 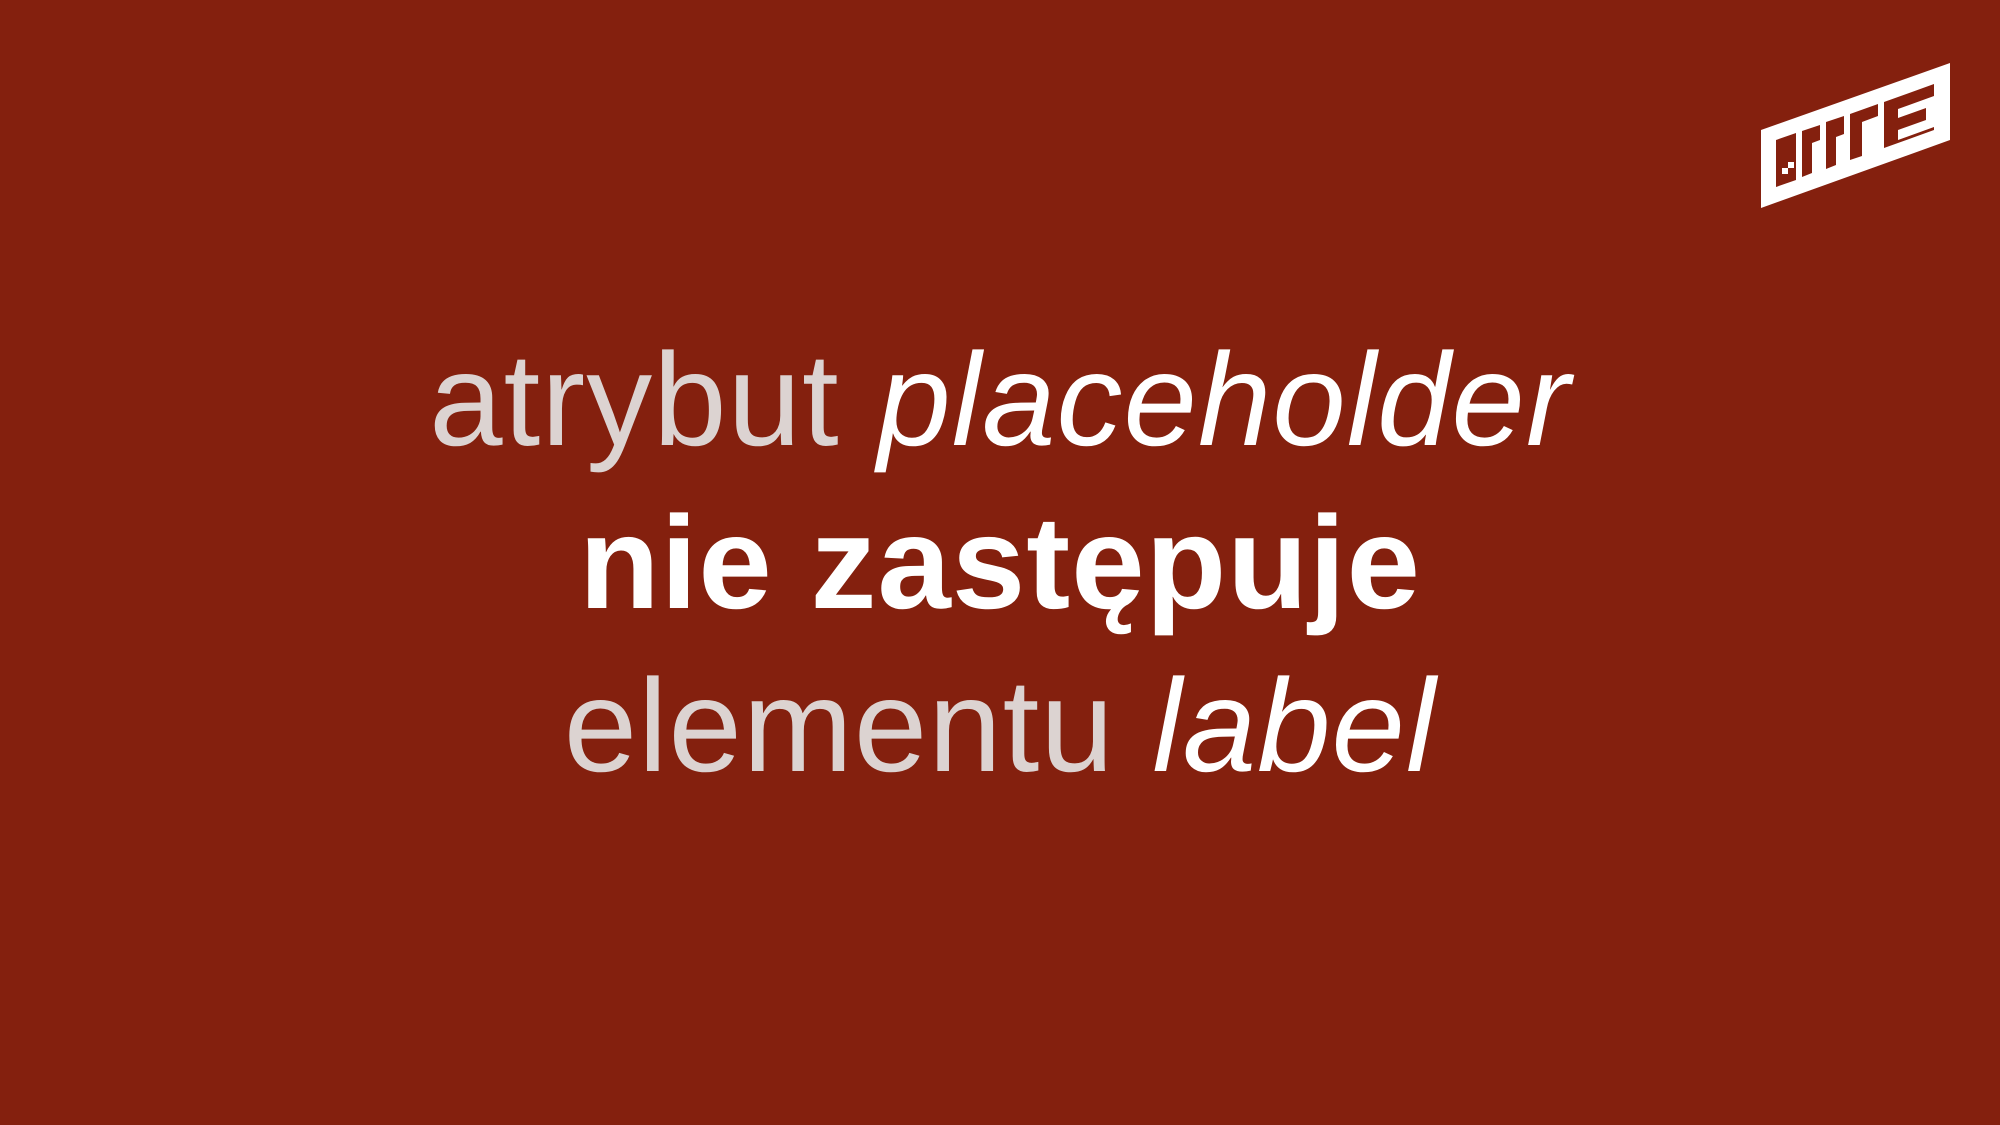 I want to click on headline-line-1-prefix: atrybut, so click(x=653, y=399).